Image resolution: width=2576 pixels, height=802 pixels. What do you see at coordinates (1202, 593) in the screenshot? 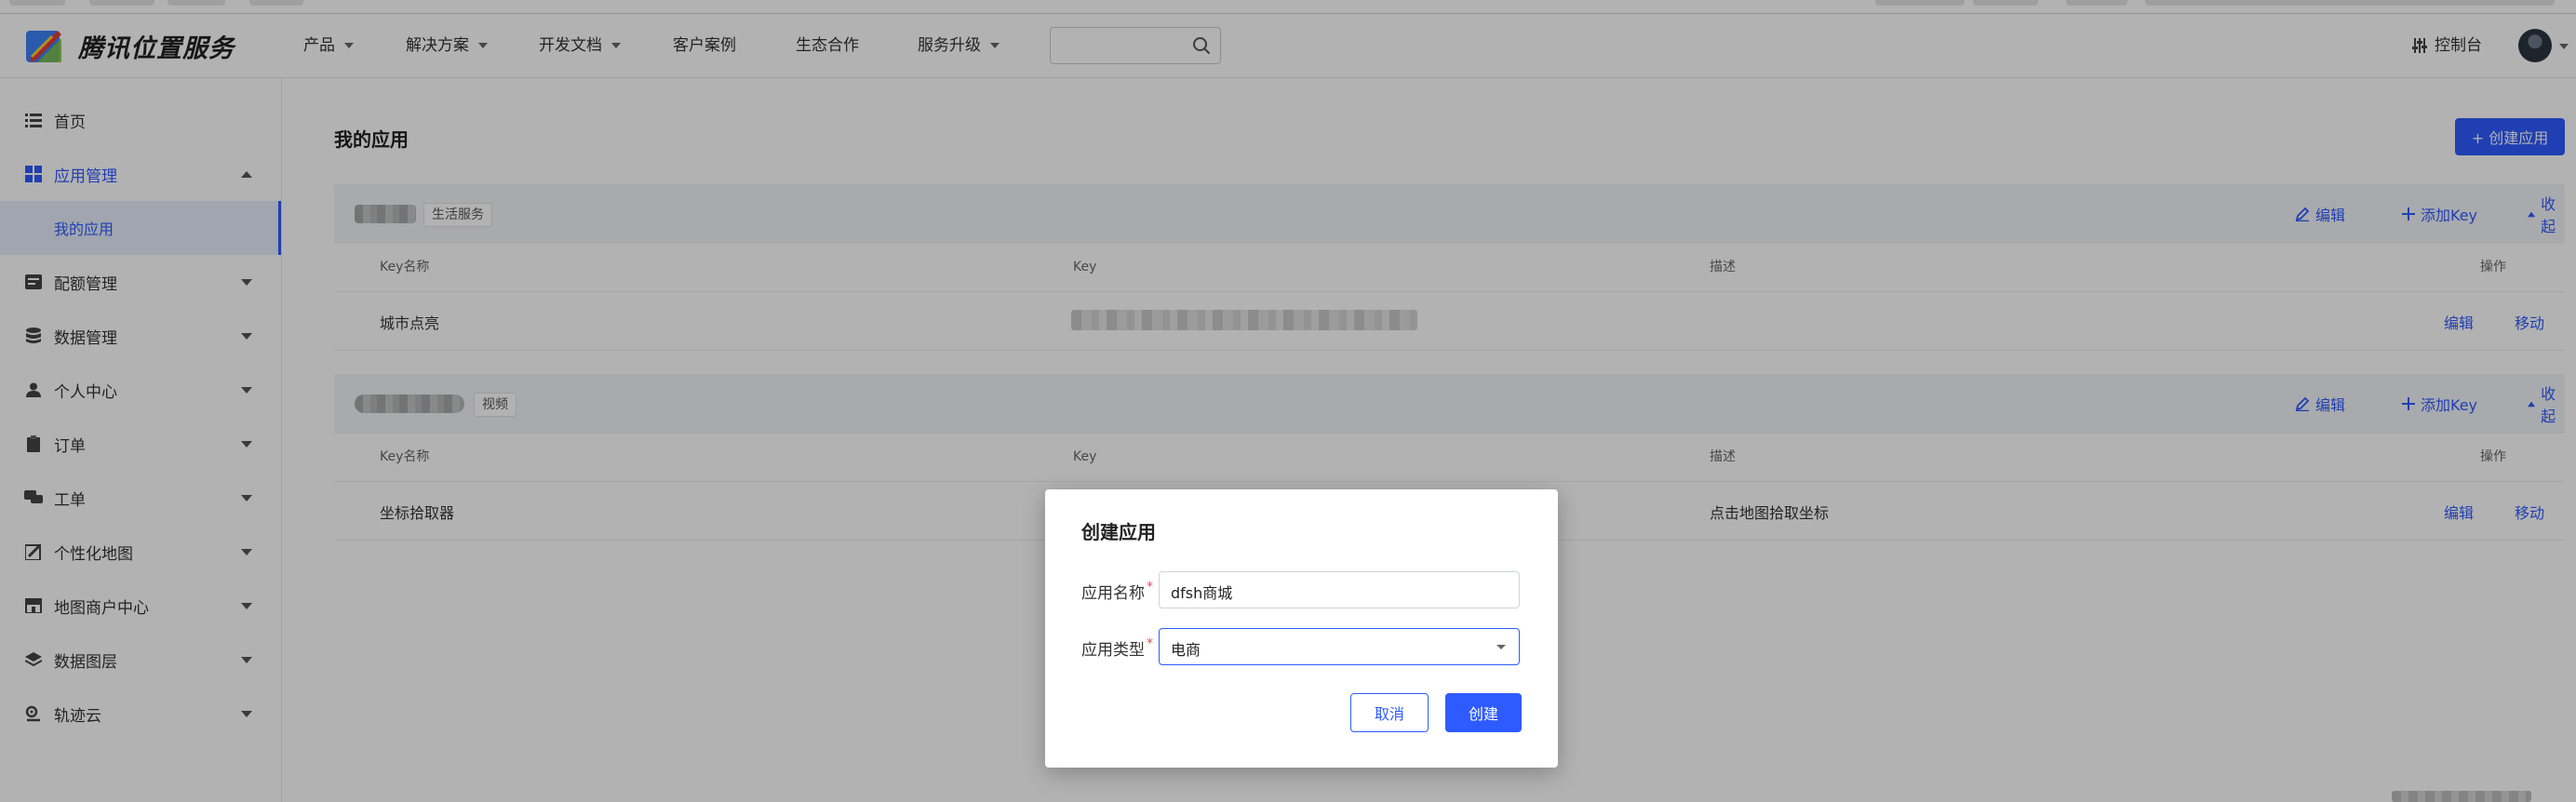
I see `app-name-value: dfsh商城` at bounding box center [1202, 593].